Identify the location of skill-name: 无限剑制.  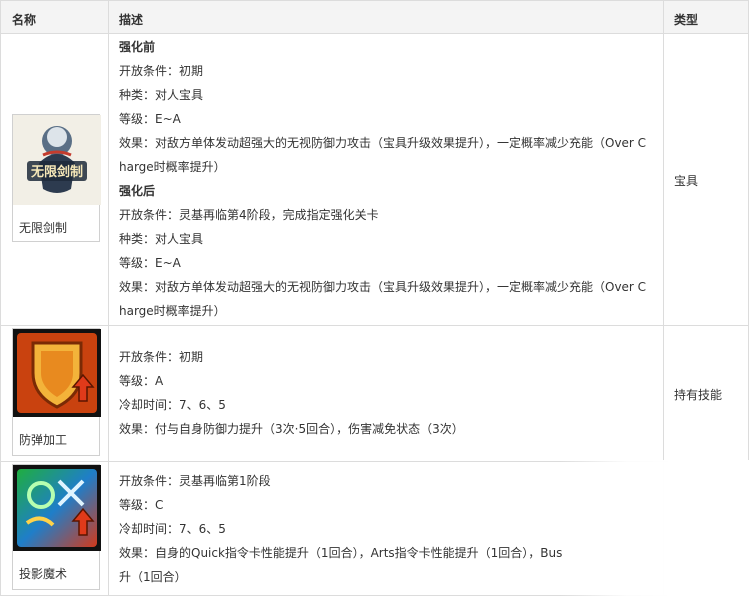
(43, 228).